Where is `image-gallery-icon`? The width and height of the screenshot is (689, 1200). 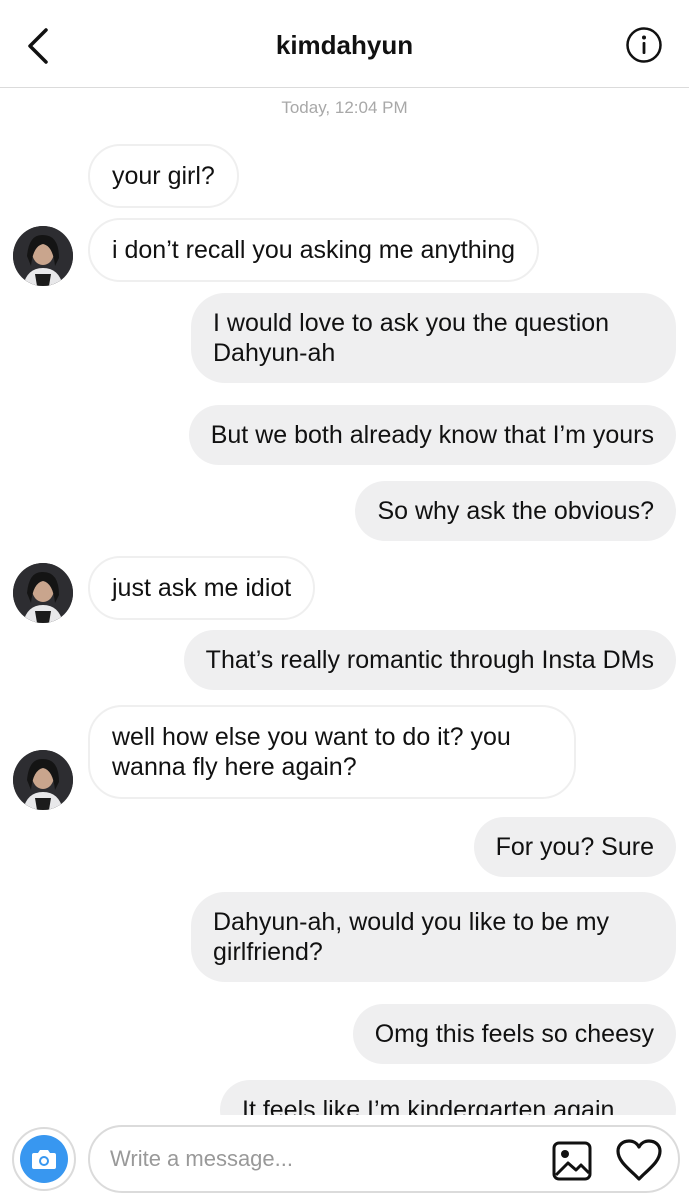 image-gallery-icon is located at coordinates (572, 1164).